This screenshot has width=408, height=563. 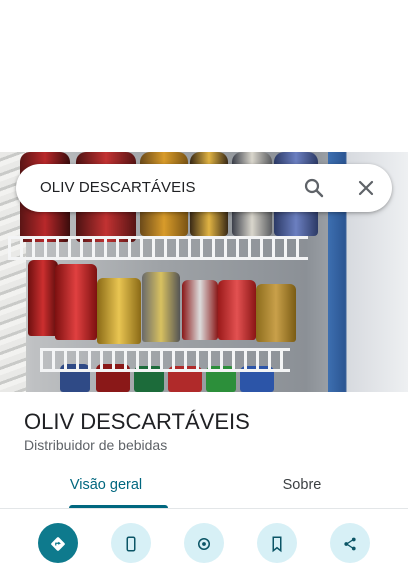 I want to click on directions-button, so click(x=58, y=543).